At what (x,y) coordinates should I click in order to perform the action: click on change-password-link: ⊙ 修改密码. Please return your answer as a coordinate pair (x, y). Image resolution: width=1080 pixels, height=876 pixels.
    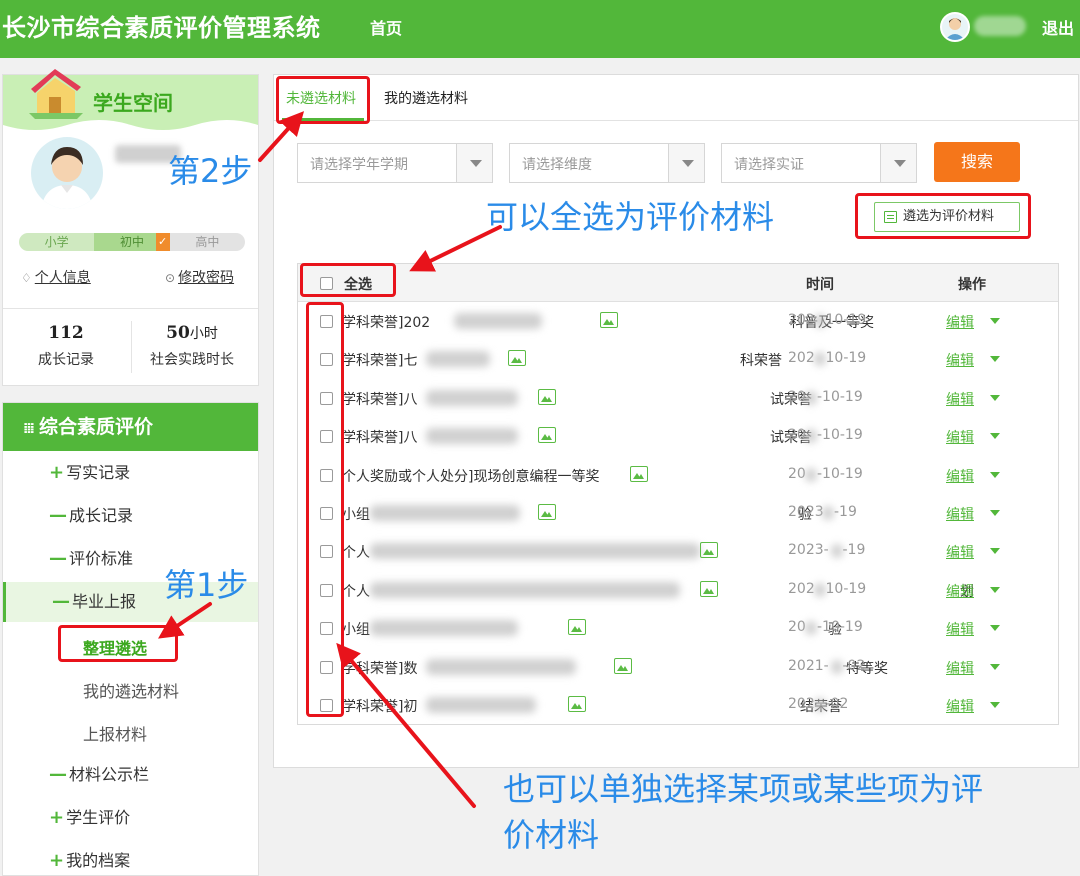
    Looking at the image, I should click on (199, 277).